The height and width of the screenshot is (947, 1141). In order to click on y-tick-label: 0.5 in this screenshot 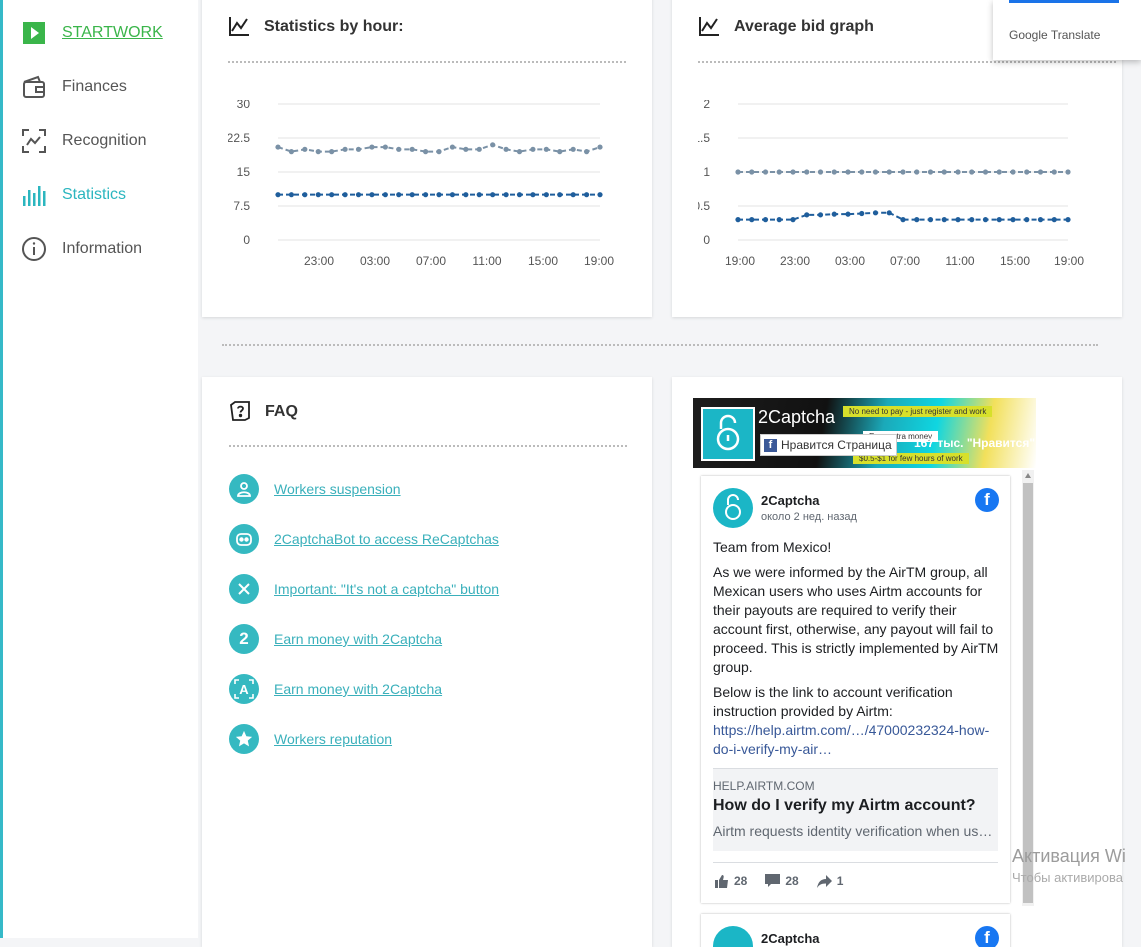, I will do `click(704, 206)`.